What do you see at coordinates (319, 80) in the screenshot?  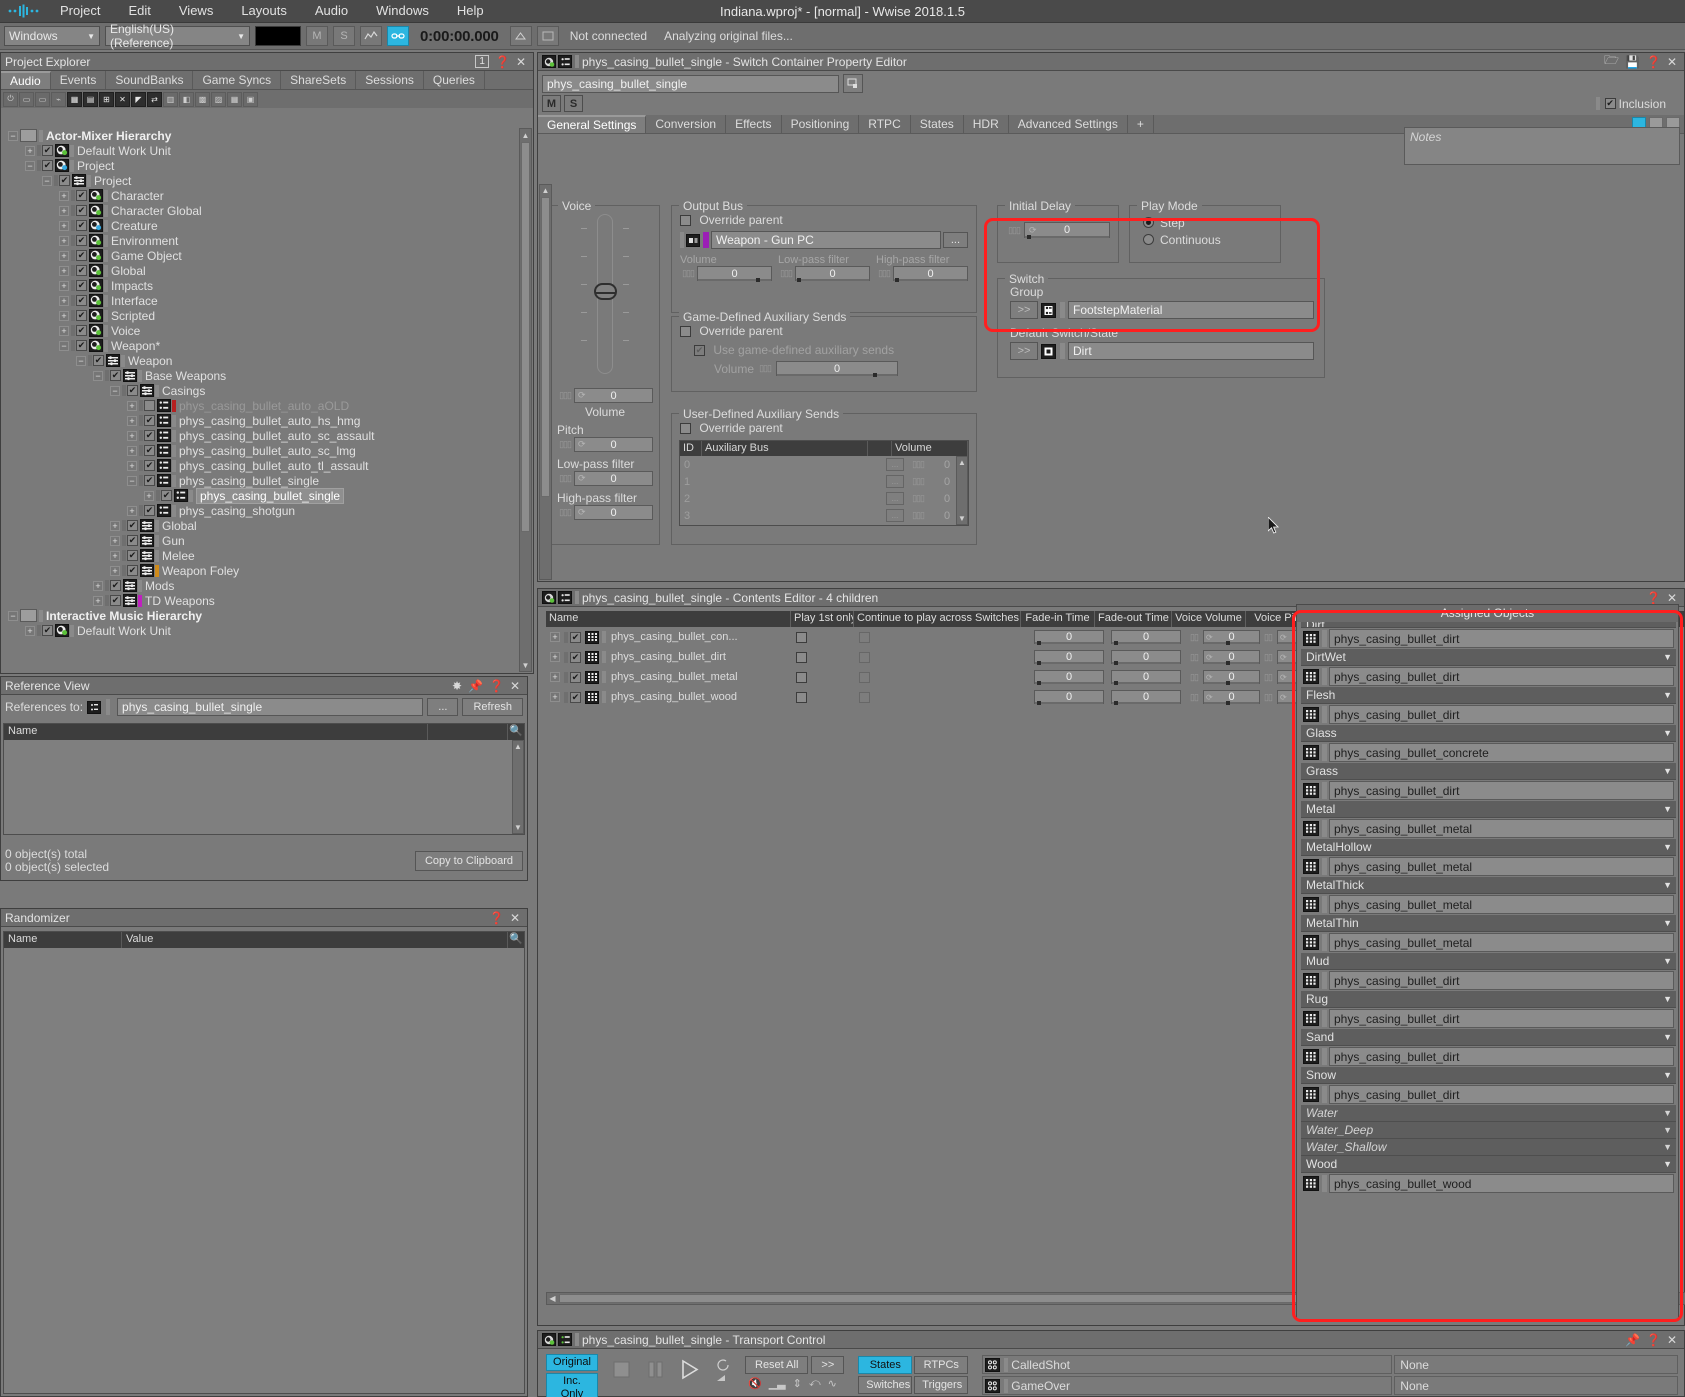 I see `tab-sharesets: ShareSets` at bounding box center [319, 80].